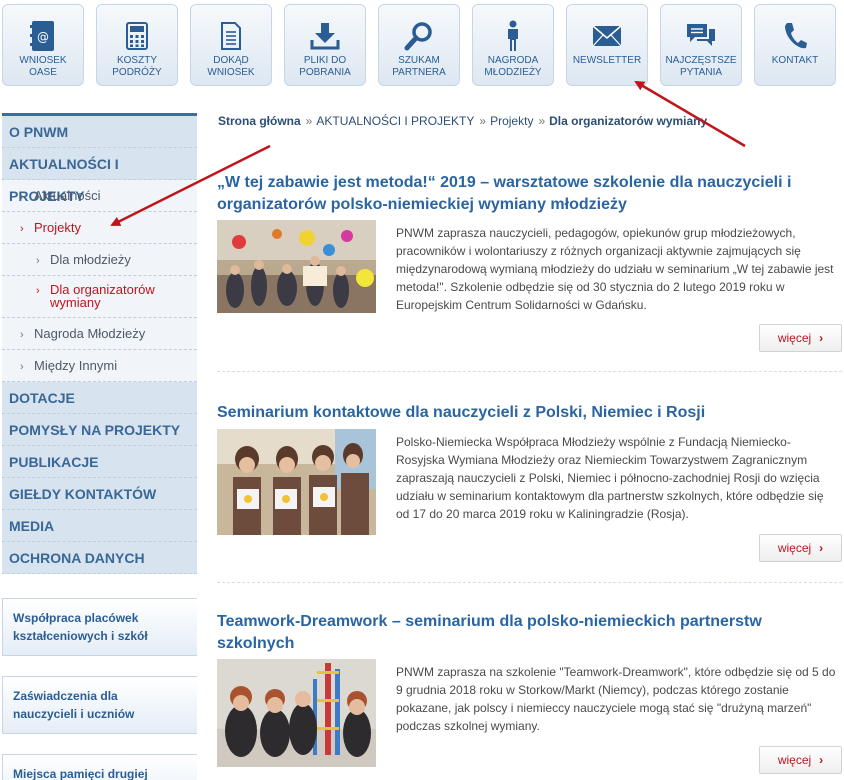 This screenshot has height=780, width=844. I want to click on sidebar-item-dla-mlodziezy: › Dla młodzieży, so click(99, 260).